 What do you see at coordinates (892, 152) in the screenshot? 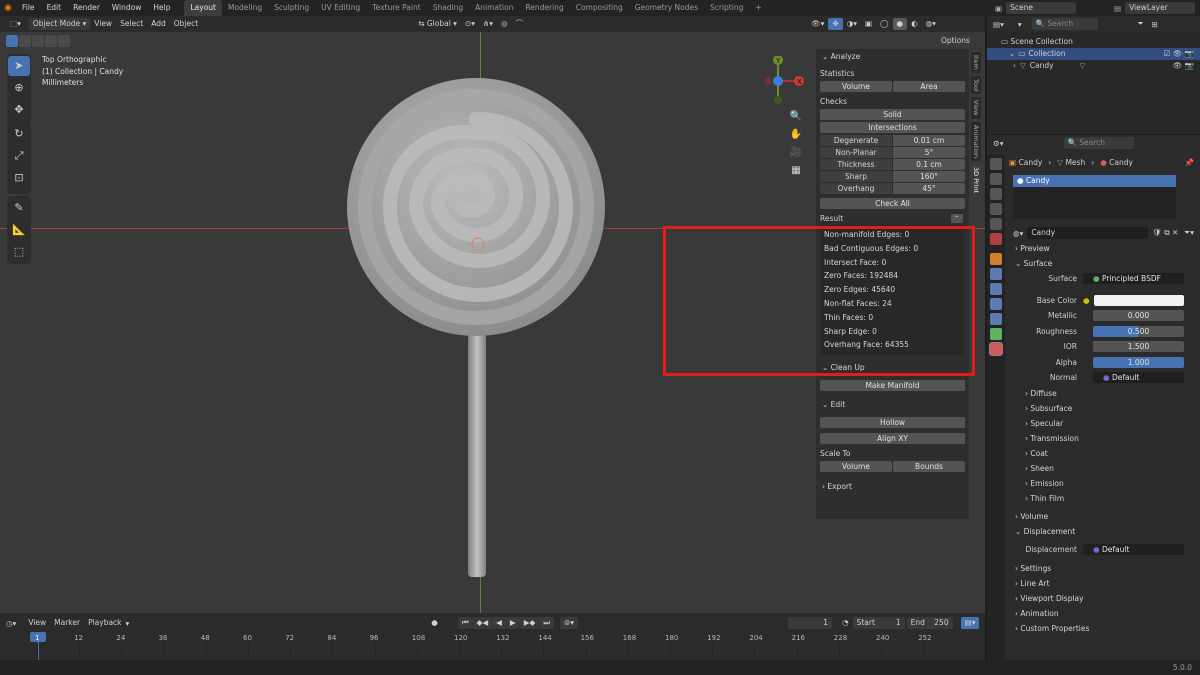
I see `check-non-planar: Non-Planar 5°` at bounding box center [892, 152].